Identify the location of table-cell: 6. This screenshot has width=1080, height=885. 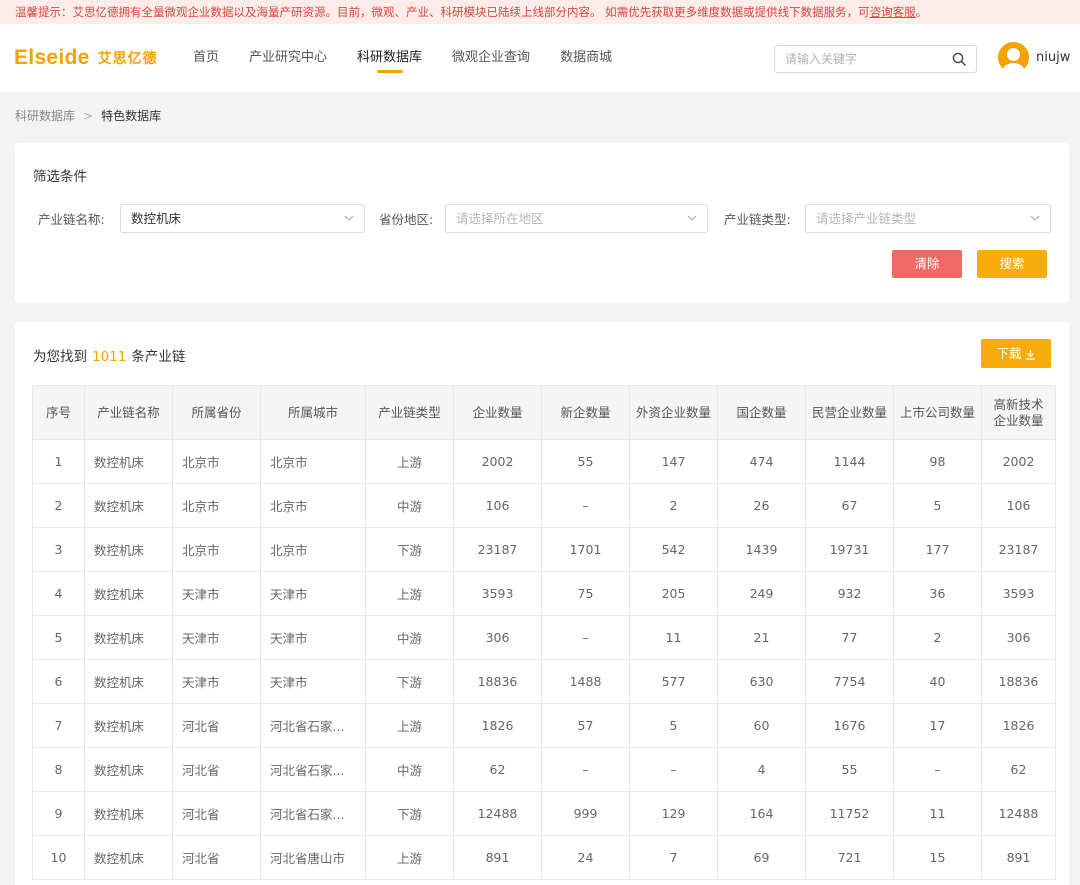
(58, 681).